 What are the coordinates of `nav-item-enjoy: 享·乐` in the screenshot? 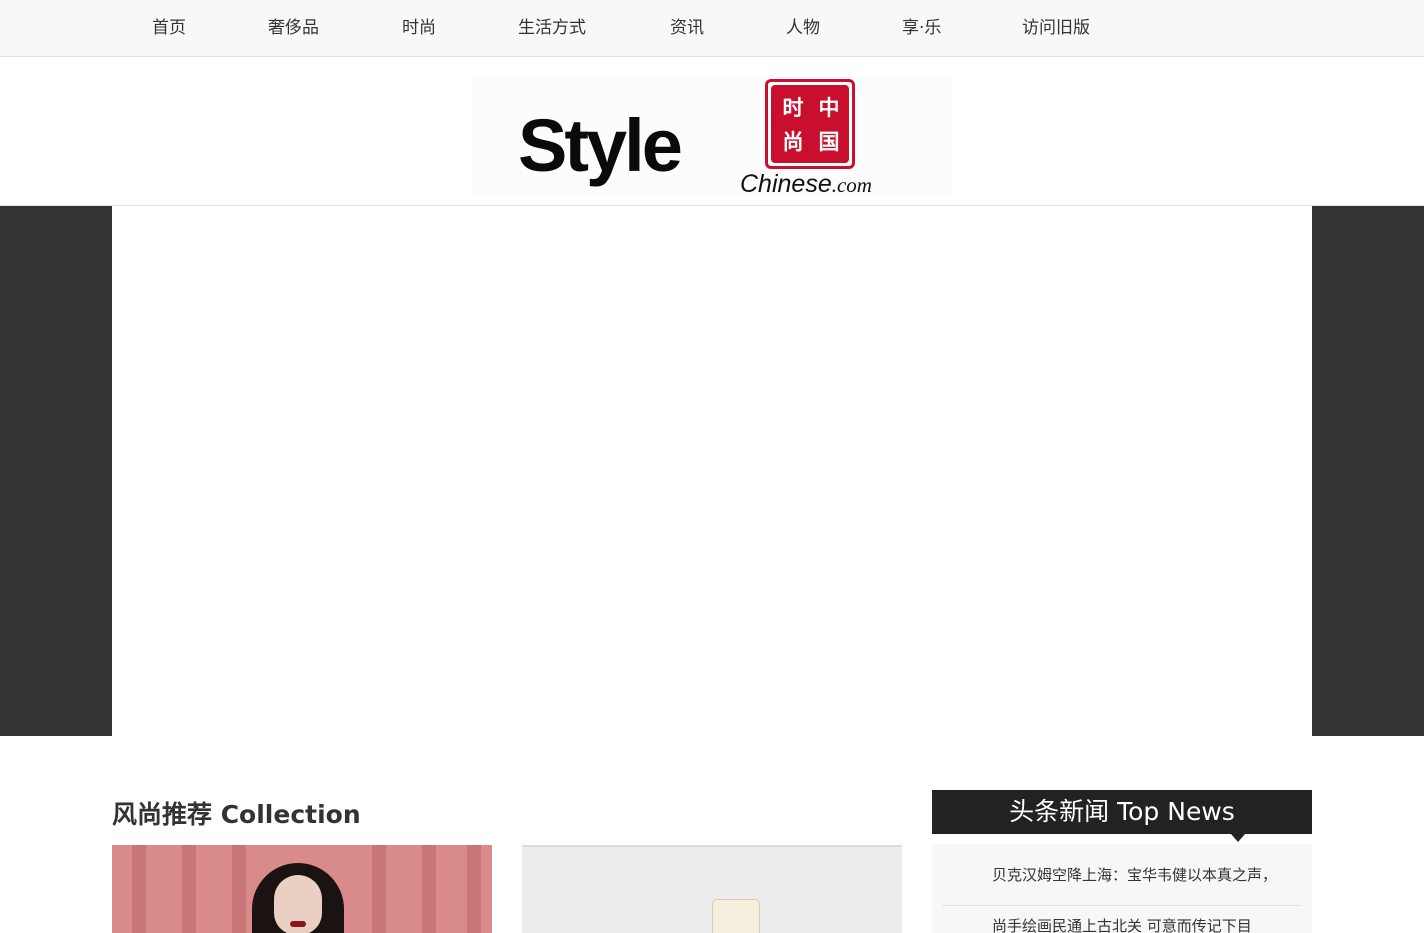 It's located at (921, 28).